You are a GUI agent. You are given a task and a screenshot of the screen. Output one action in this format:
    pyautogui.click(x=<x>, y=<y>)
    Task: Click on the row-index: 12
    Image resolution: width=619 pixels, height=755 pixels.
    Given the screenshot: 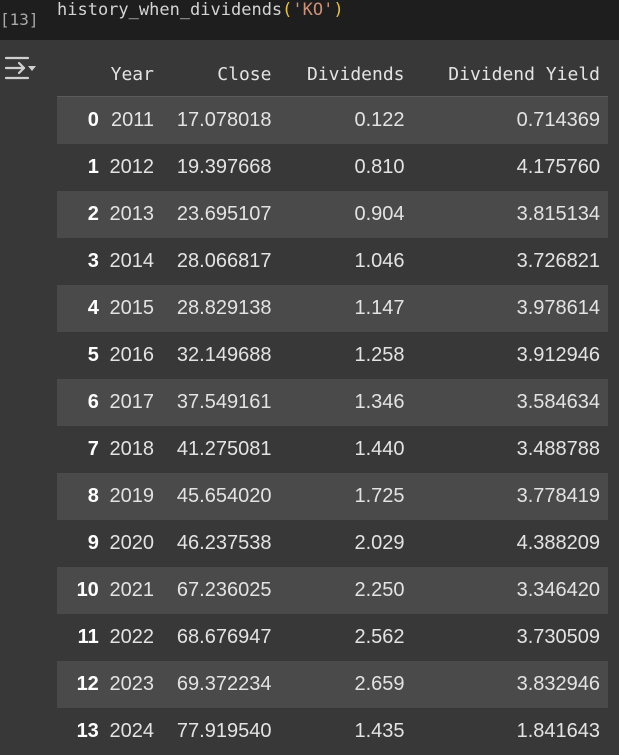 What is the action you would take?
    pyautogui.click(x=87, y=683)
    